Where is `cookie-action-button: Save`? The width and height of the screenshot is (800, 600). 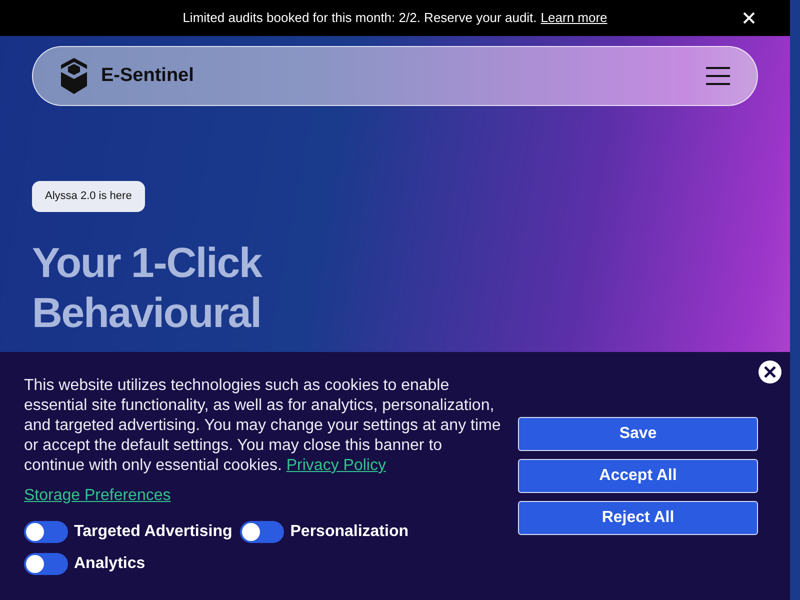
cookie-action-button: Save is located at coordinates (638, 434).